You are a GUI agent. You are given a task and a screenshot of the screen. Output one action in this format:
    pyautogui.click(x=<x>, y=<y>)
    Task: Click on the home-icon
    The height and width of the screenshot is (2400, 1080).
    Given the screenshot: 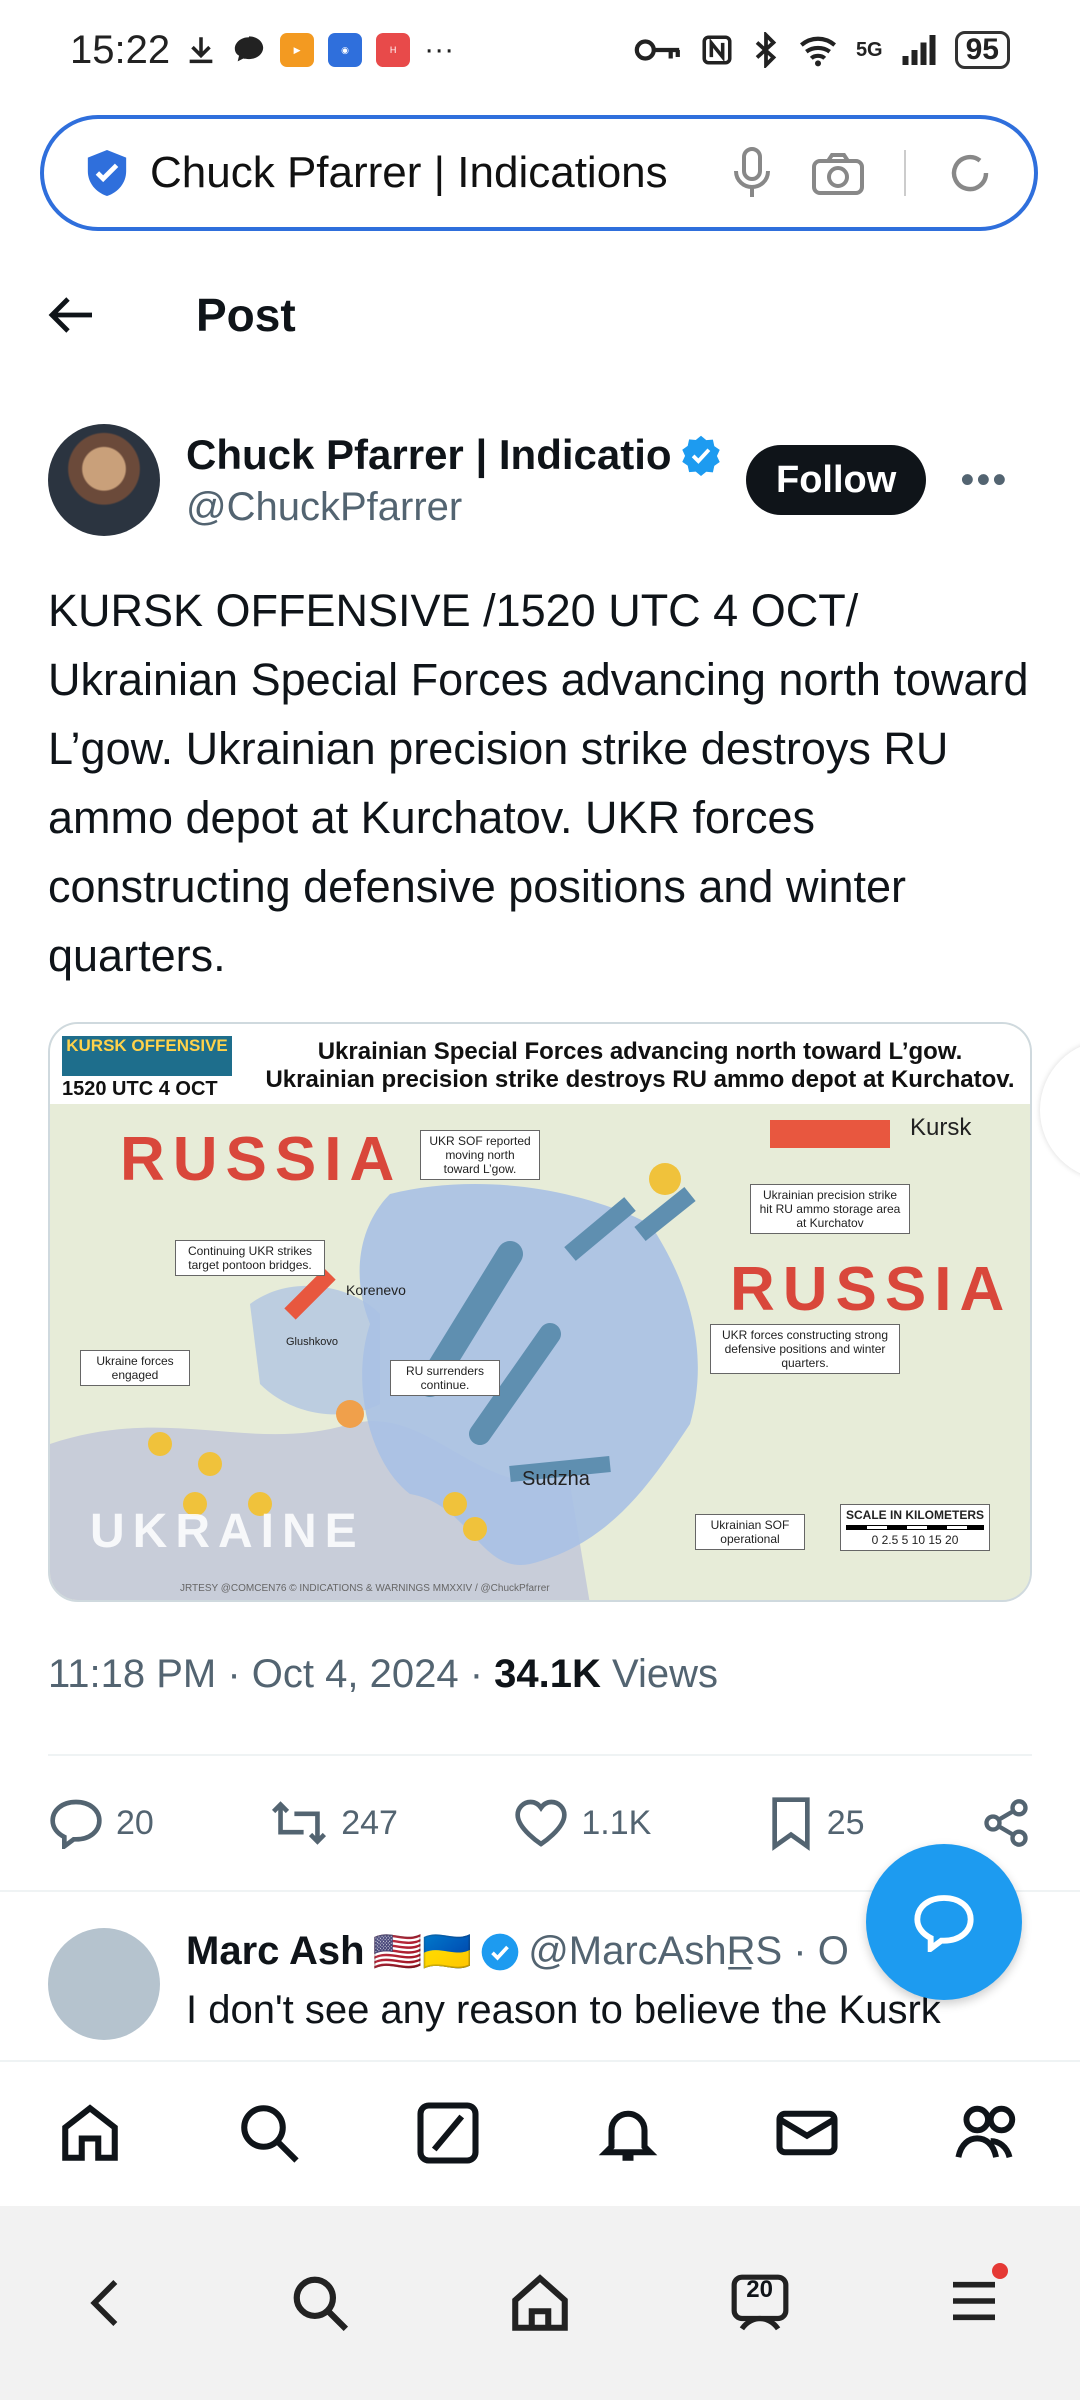 What is the action you would take?
    pyautogui.click(x=90, y=2133)
    